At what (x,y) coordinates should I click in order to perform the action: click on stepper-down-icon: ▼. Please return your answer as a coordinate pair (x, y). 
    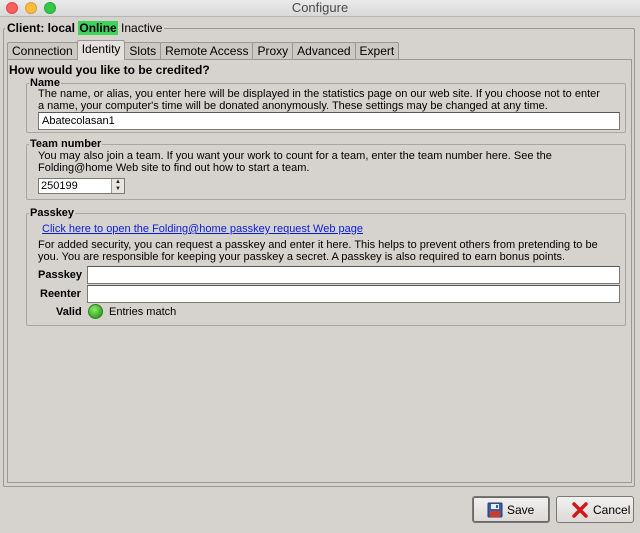
    Looking at the image, I should click on (118, 189).